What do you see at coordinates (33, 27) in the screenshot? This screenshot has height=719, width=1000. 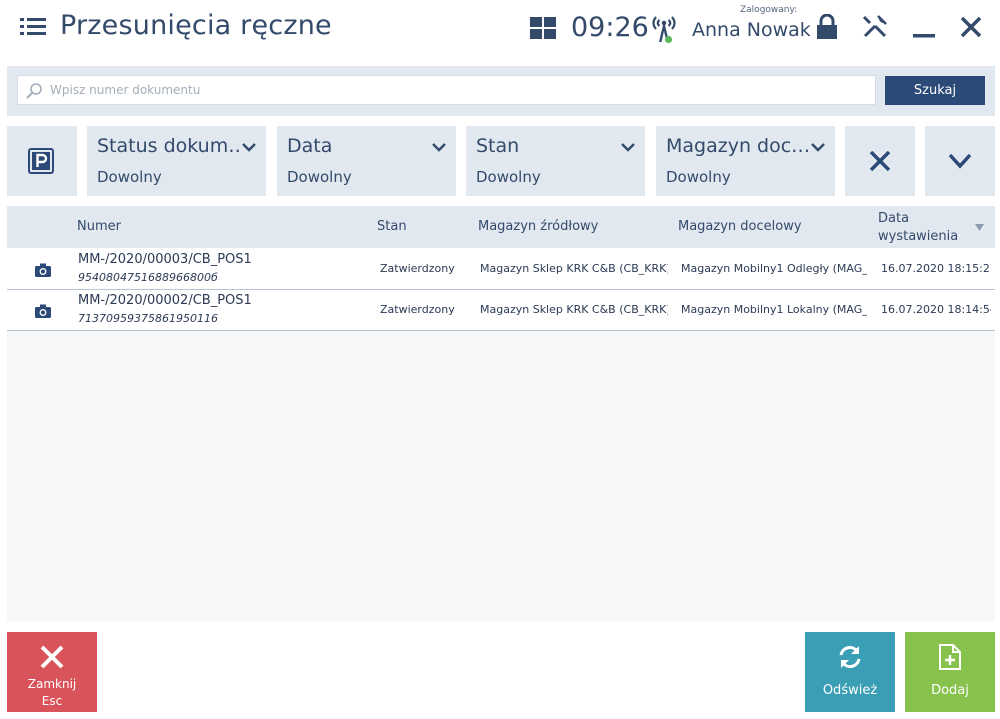 I see `menu-icon` at bounding box center [33, 27].